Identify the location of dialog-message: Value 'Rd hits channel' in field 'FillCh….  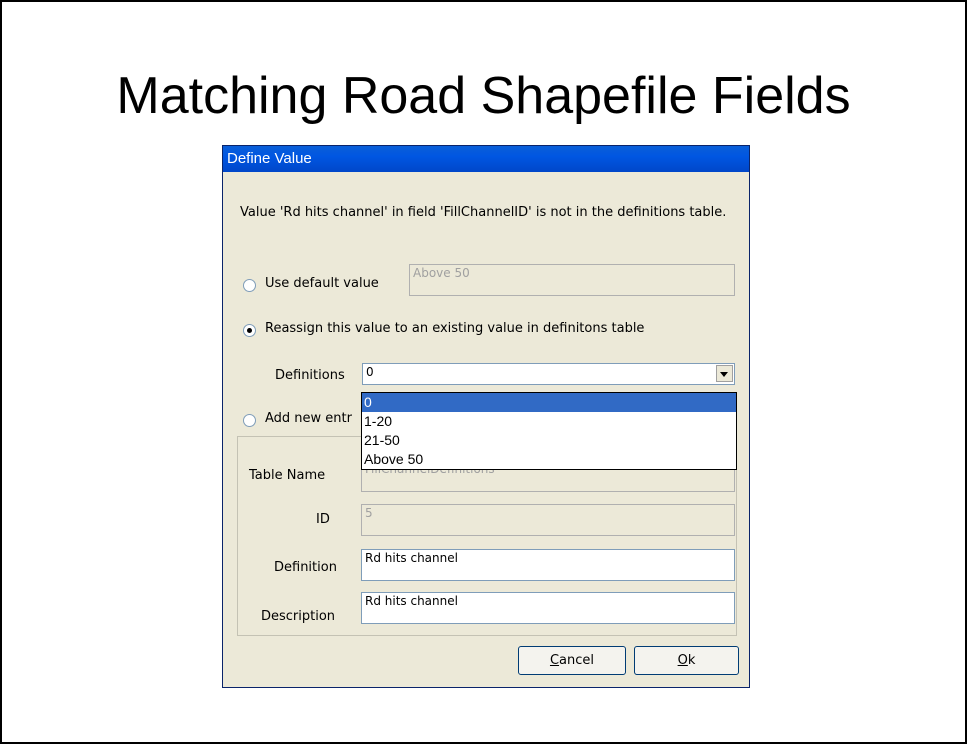
(483, 212).